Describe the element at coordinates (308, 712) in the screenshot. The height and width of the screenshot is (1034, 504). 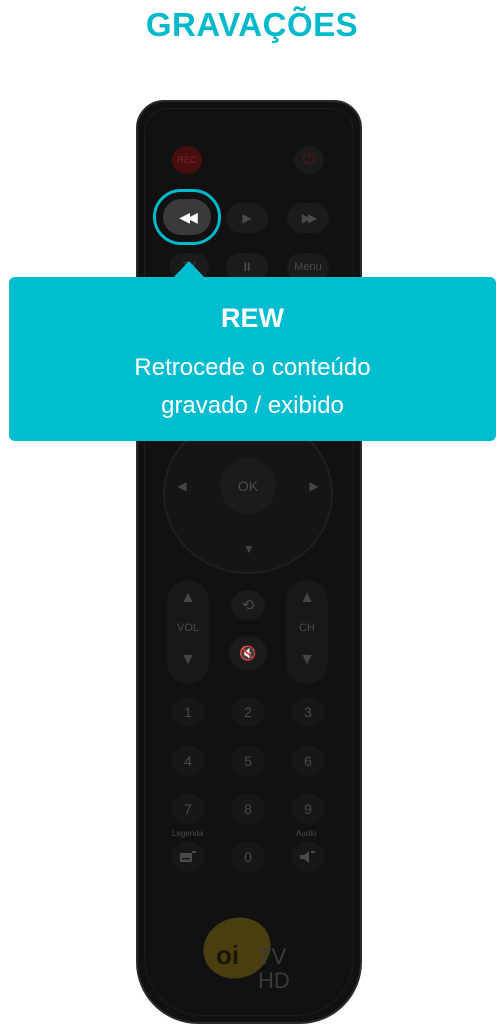
I see `number-3-button: 3` at that location.